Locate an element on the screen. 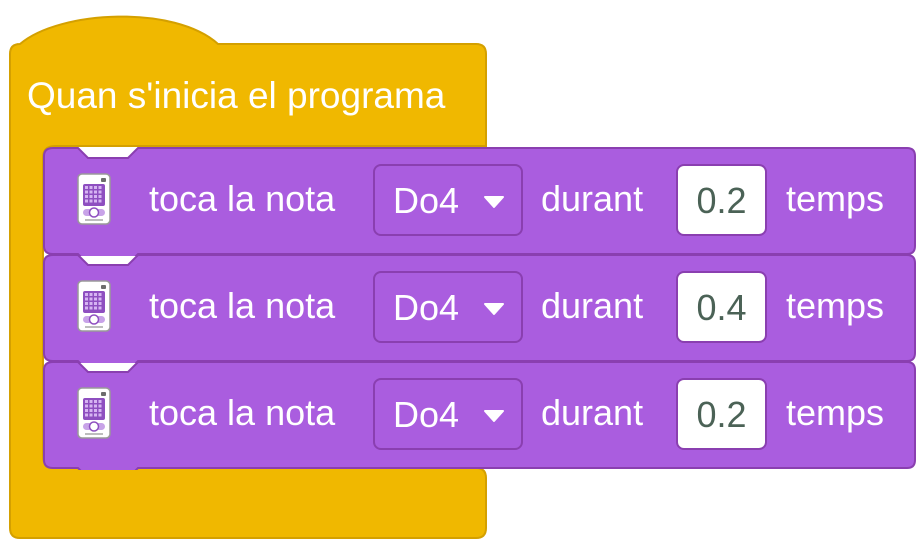 This screenshot has width=923, height=548. duration-value: 0.4 is located at coordinates (721, 307).